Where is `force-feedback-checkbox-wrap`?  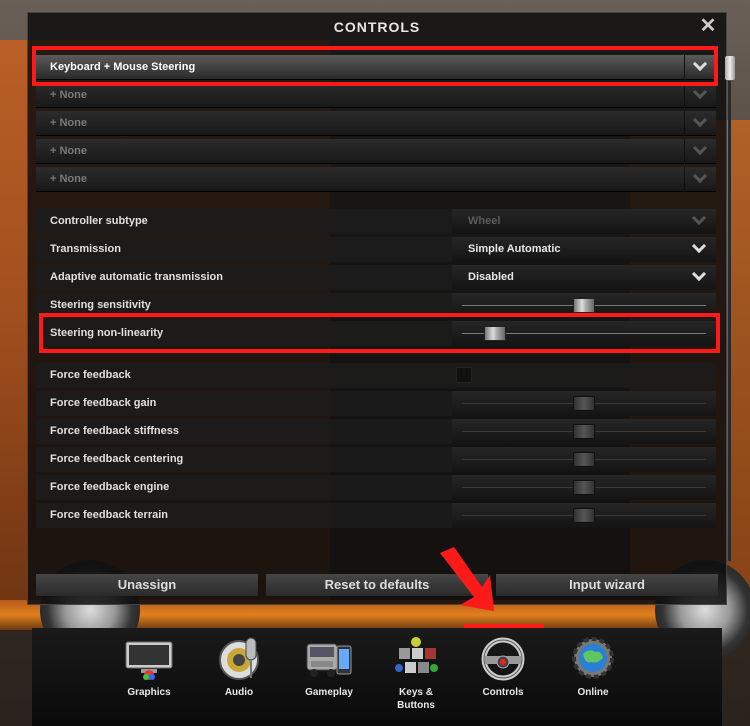 force-feedback-checkbox-wrap is located at coordinates (584, 375).